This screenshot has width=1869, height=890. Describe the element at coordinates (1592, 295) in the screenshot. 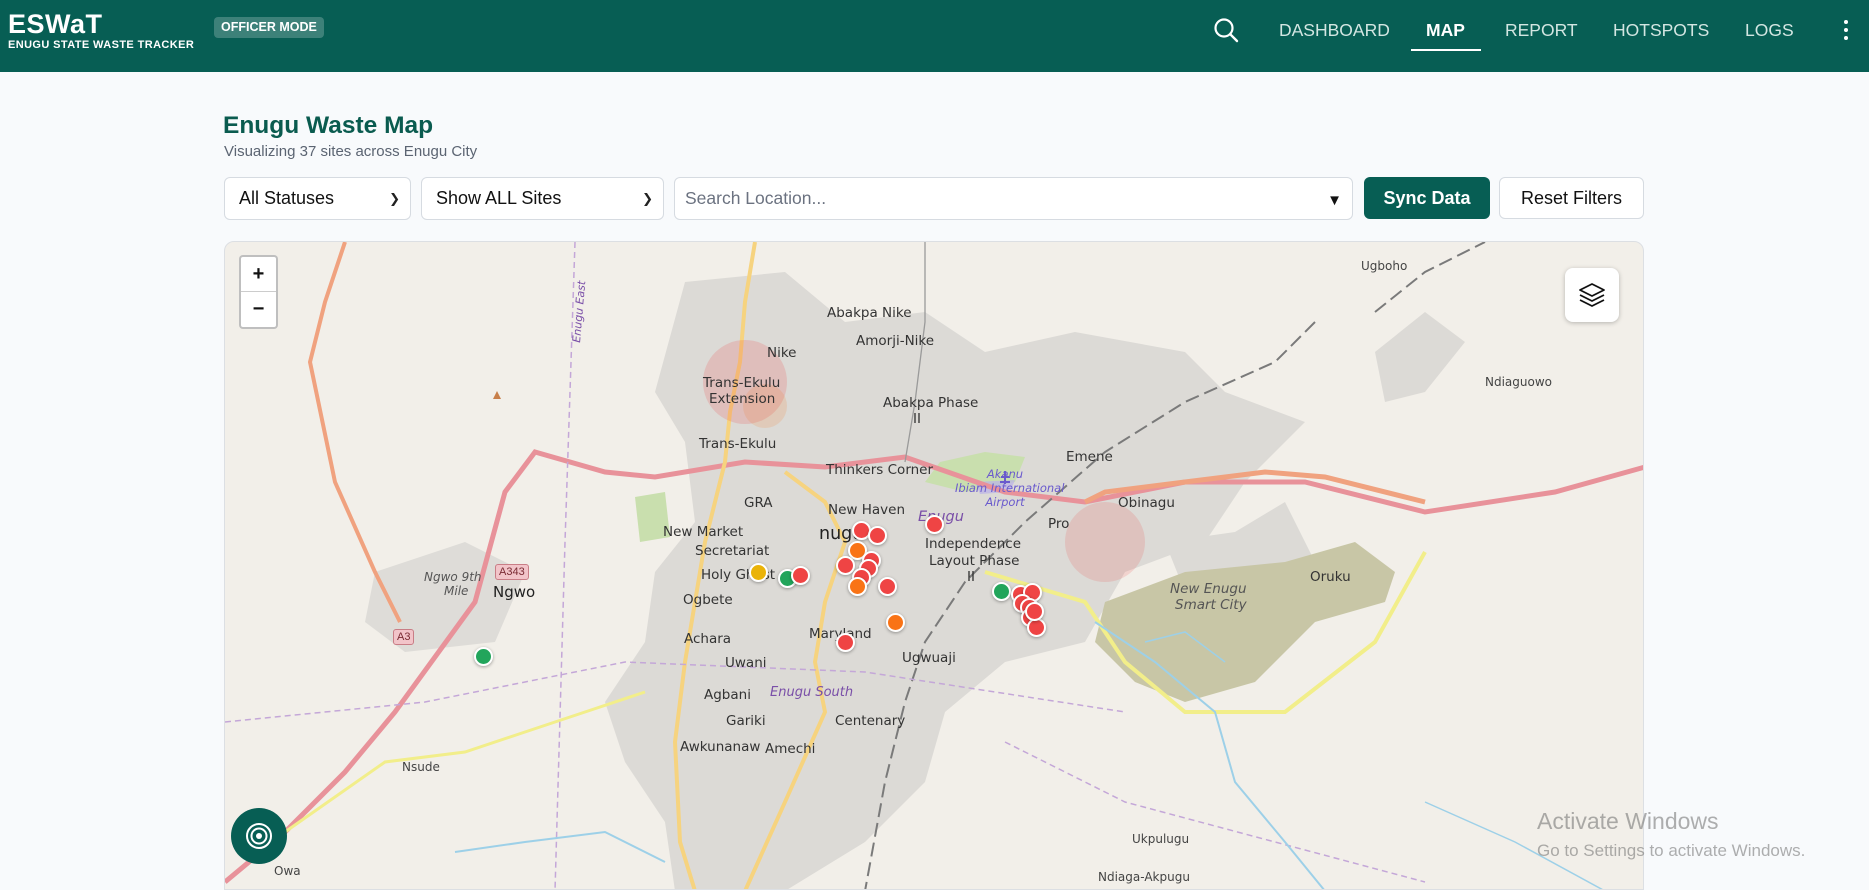

I see `layers-icon` at that location.